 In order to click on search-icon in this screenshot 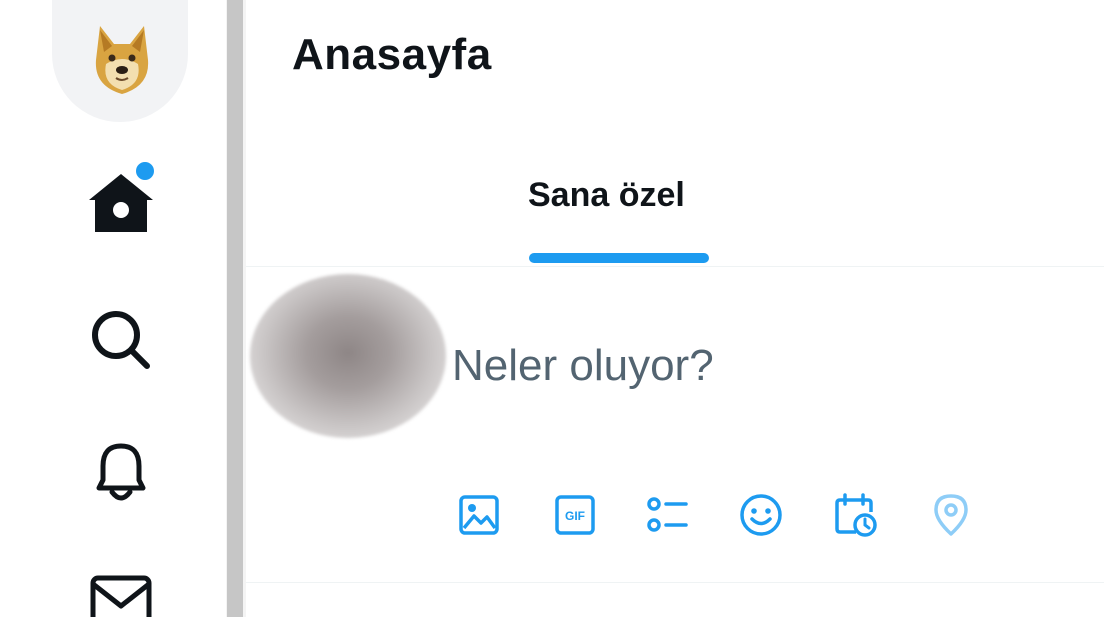, I will do `click(121, 340)`.